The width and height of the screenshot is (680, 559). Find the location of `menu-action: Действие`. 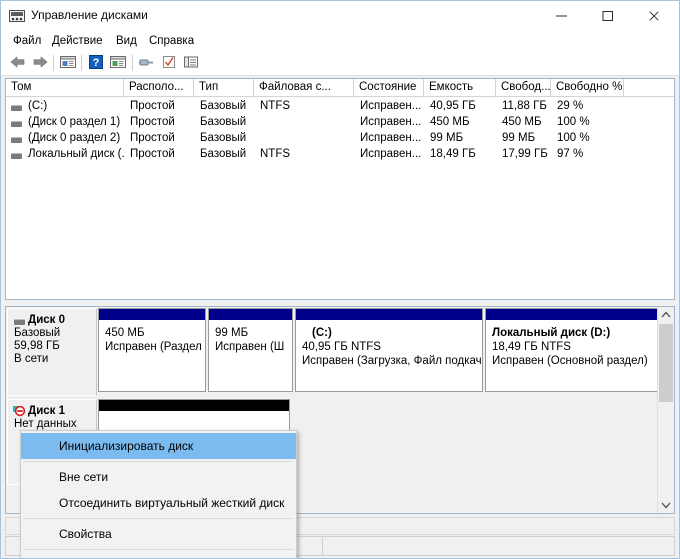

menu-action: Действие is located at coordinates (77, 41).